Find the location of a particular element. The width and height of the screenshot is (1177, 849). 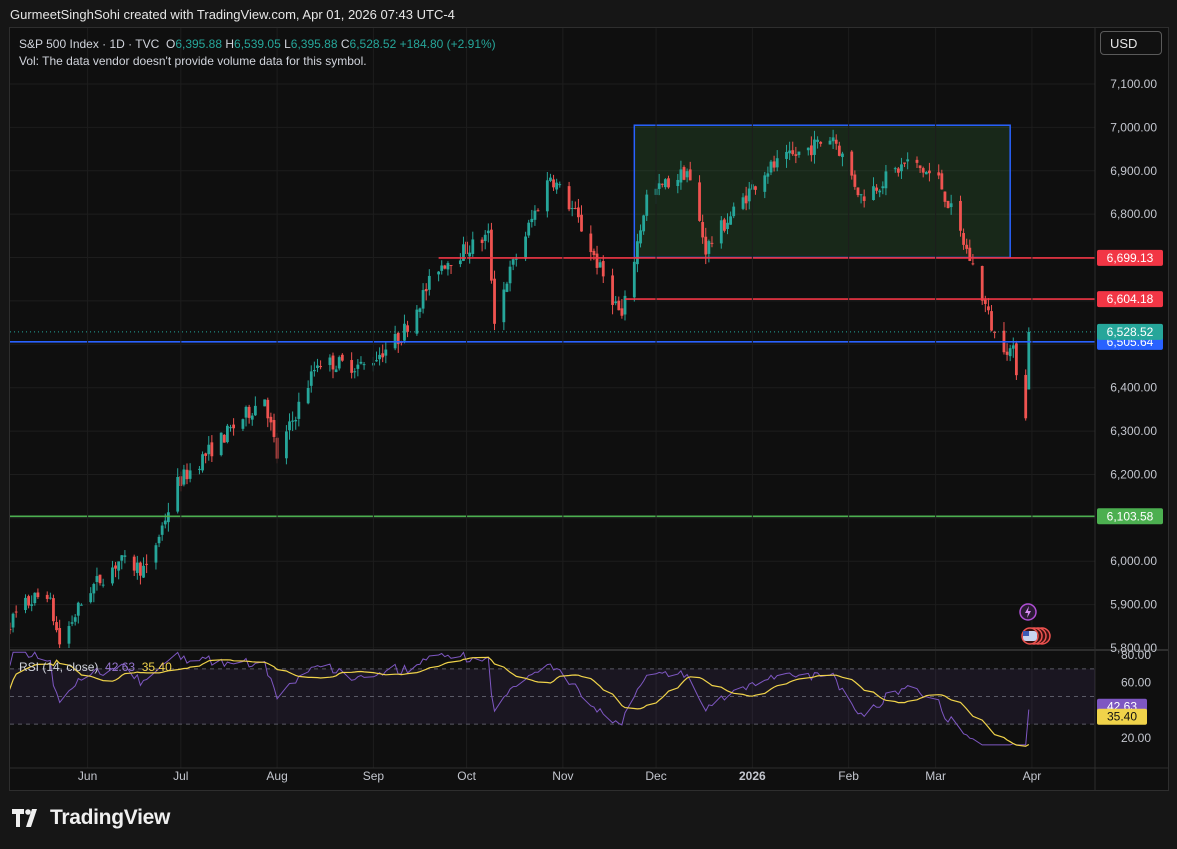

rsi-legend: RSI (14, close) 42.63 35.40 is located at coordinates (95, 667).